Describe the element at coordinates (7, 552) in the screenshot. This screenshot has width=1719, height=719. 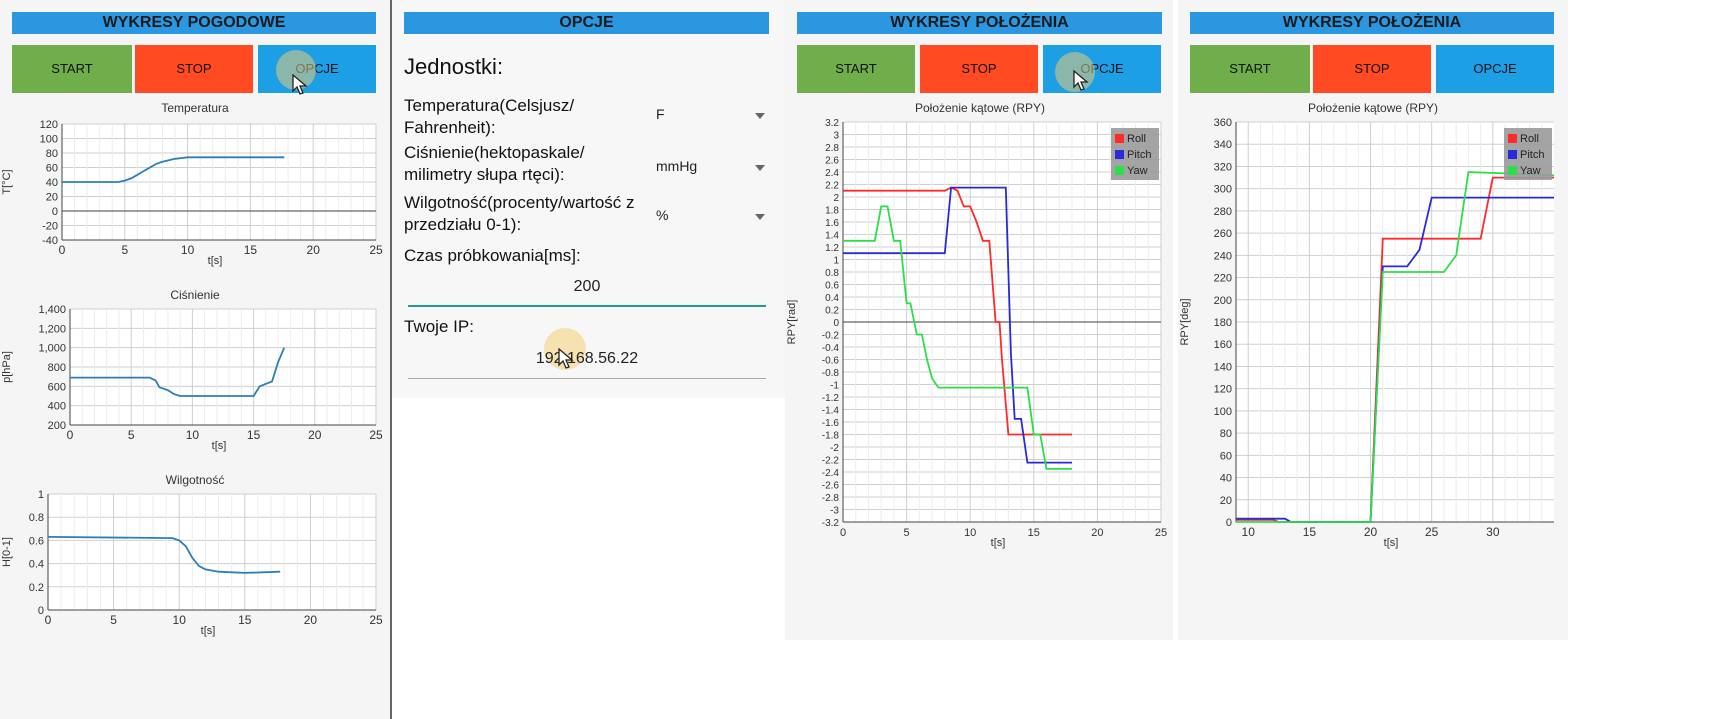
I see `y-axis-label: H[0-1]` at that location.